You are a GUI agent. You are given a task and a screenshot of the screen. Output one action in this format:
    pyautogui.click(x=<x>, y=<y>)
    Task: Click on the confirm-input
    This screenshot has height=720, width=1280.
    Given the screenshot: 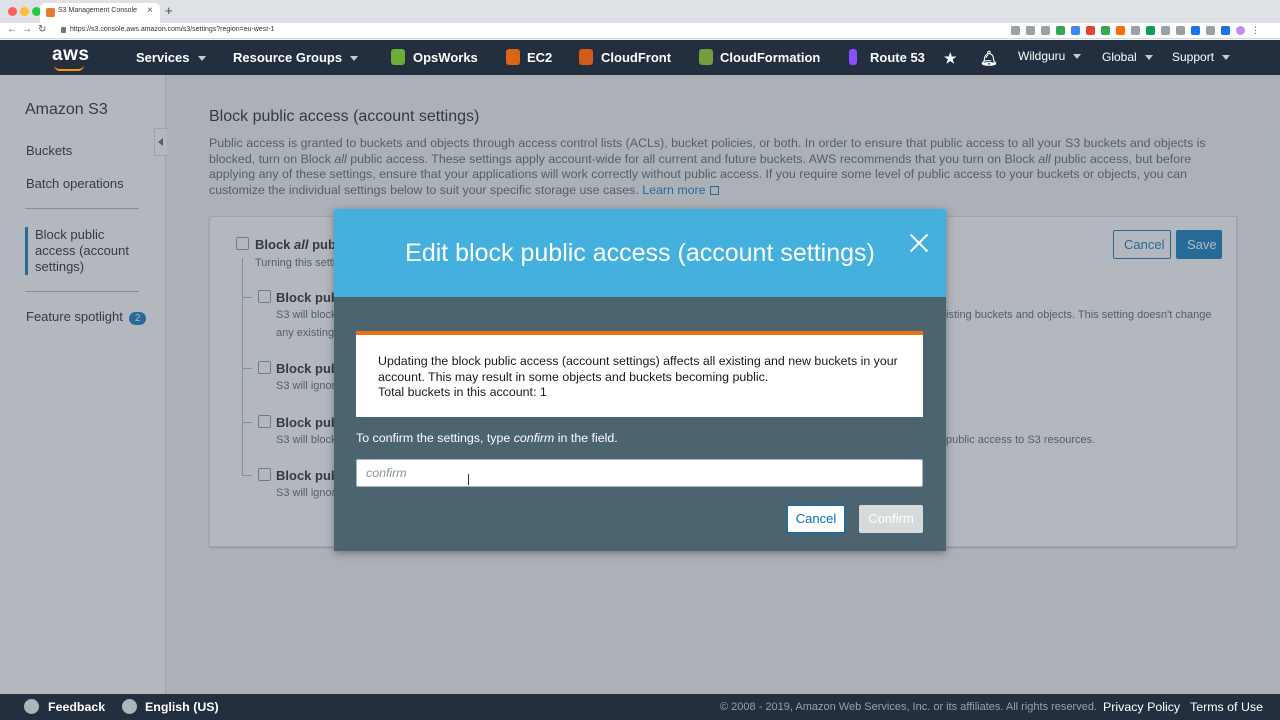 What is the action you would take?
    pyautogui.click(x=639, y=473)
    